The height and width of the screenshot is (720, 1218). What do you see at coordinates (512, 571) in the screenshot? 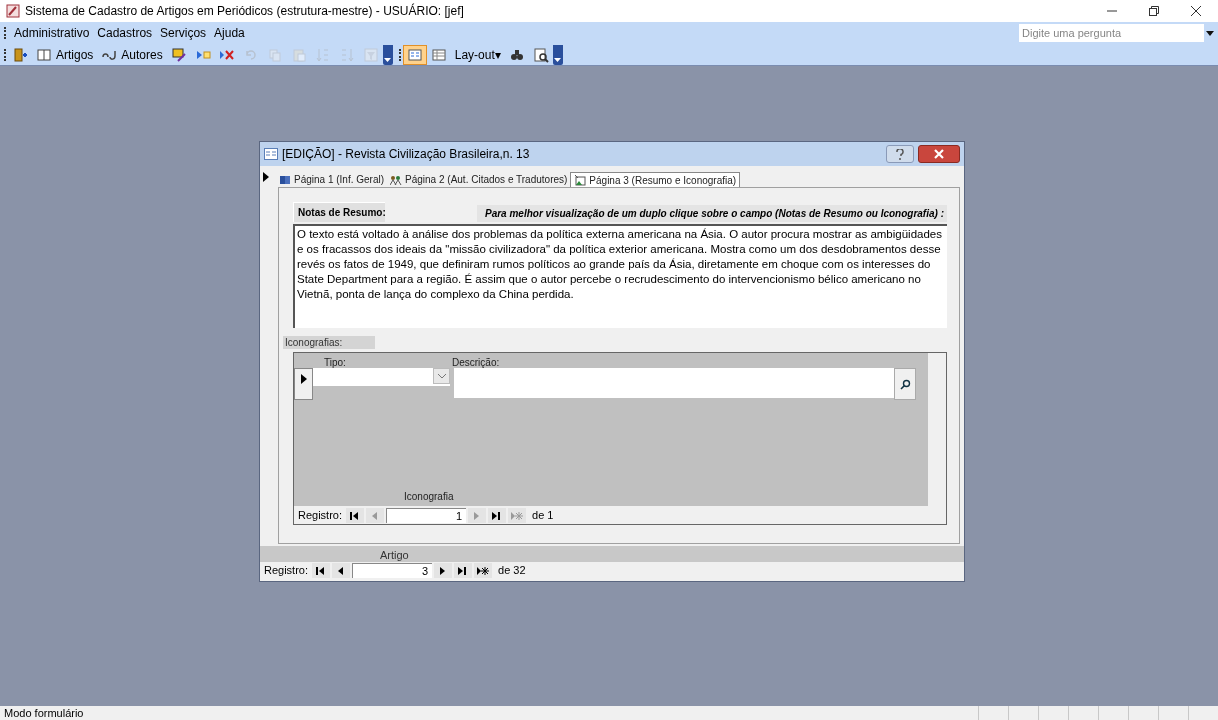
I see `record-count: de 32` at bounding box center [512, 571].